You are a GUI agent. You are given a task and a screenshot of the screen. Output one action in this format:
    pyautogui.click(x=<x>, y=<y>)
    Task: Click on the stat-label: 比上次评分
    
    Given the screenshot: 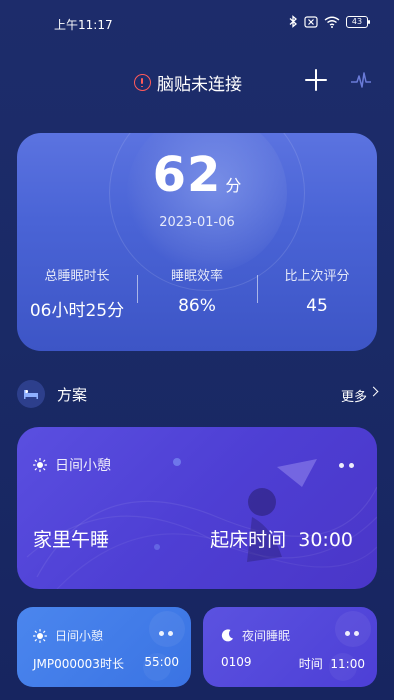 What is the action you would take?
    pyautogui.click(x=317, y=276)
    